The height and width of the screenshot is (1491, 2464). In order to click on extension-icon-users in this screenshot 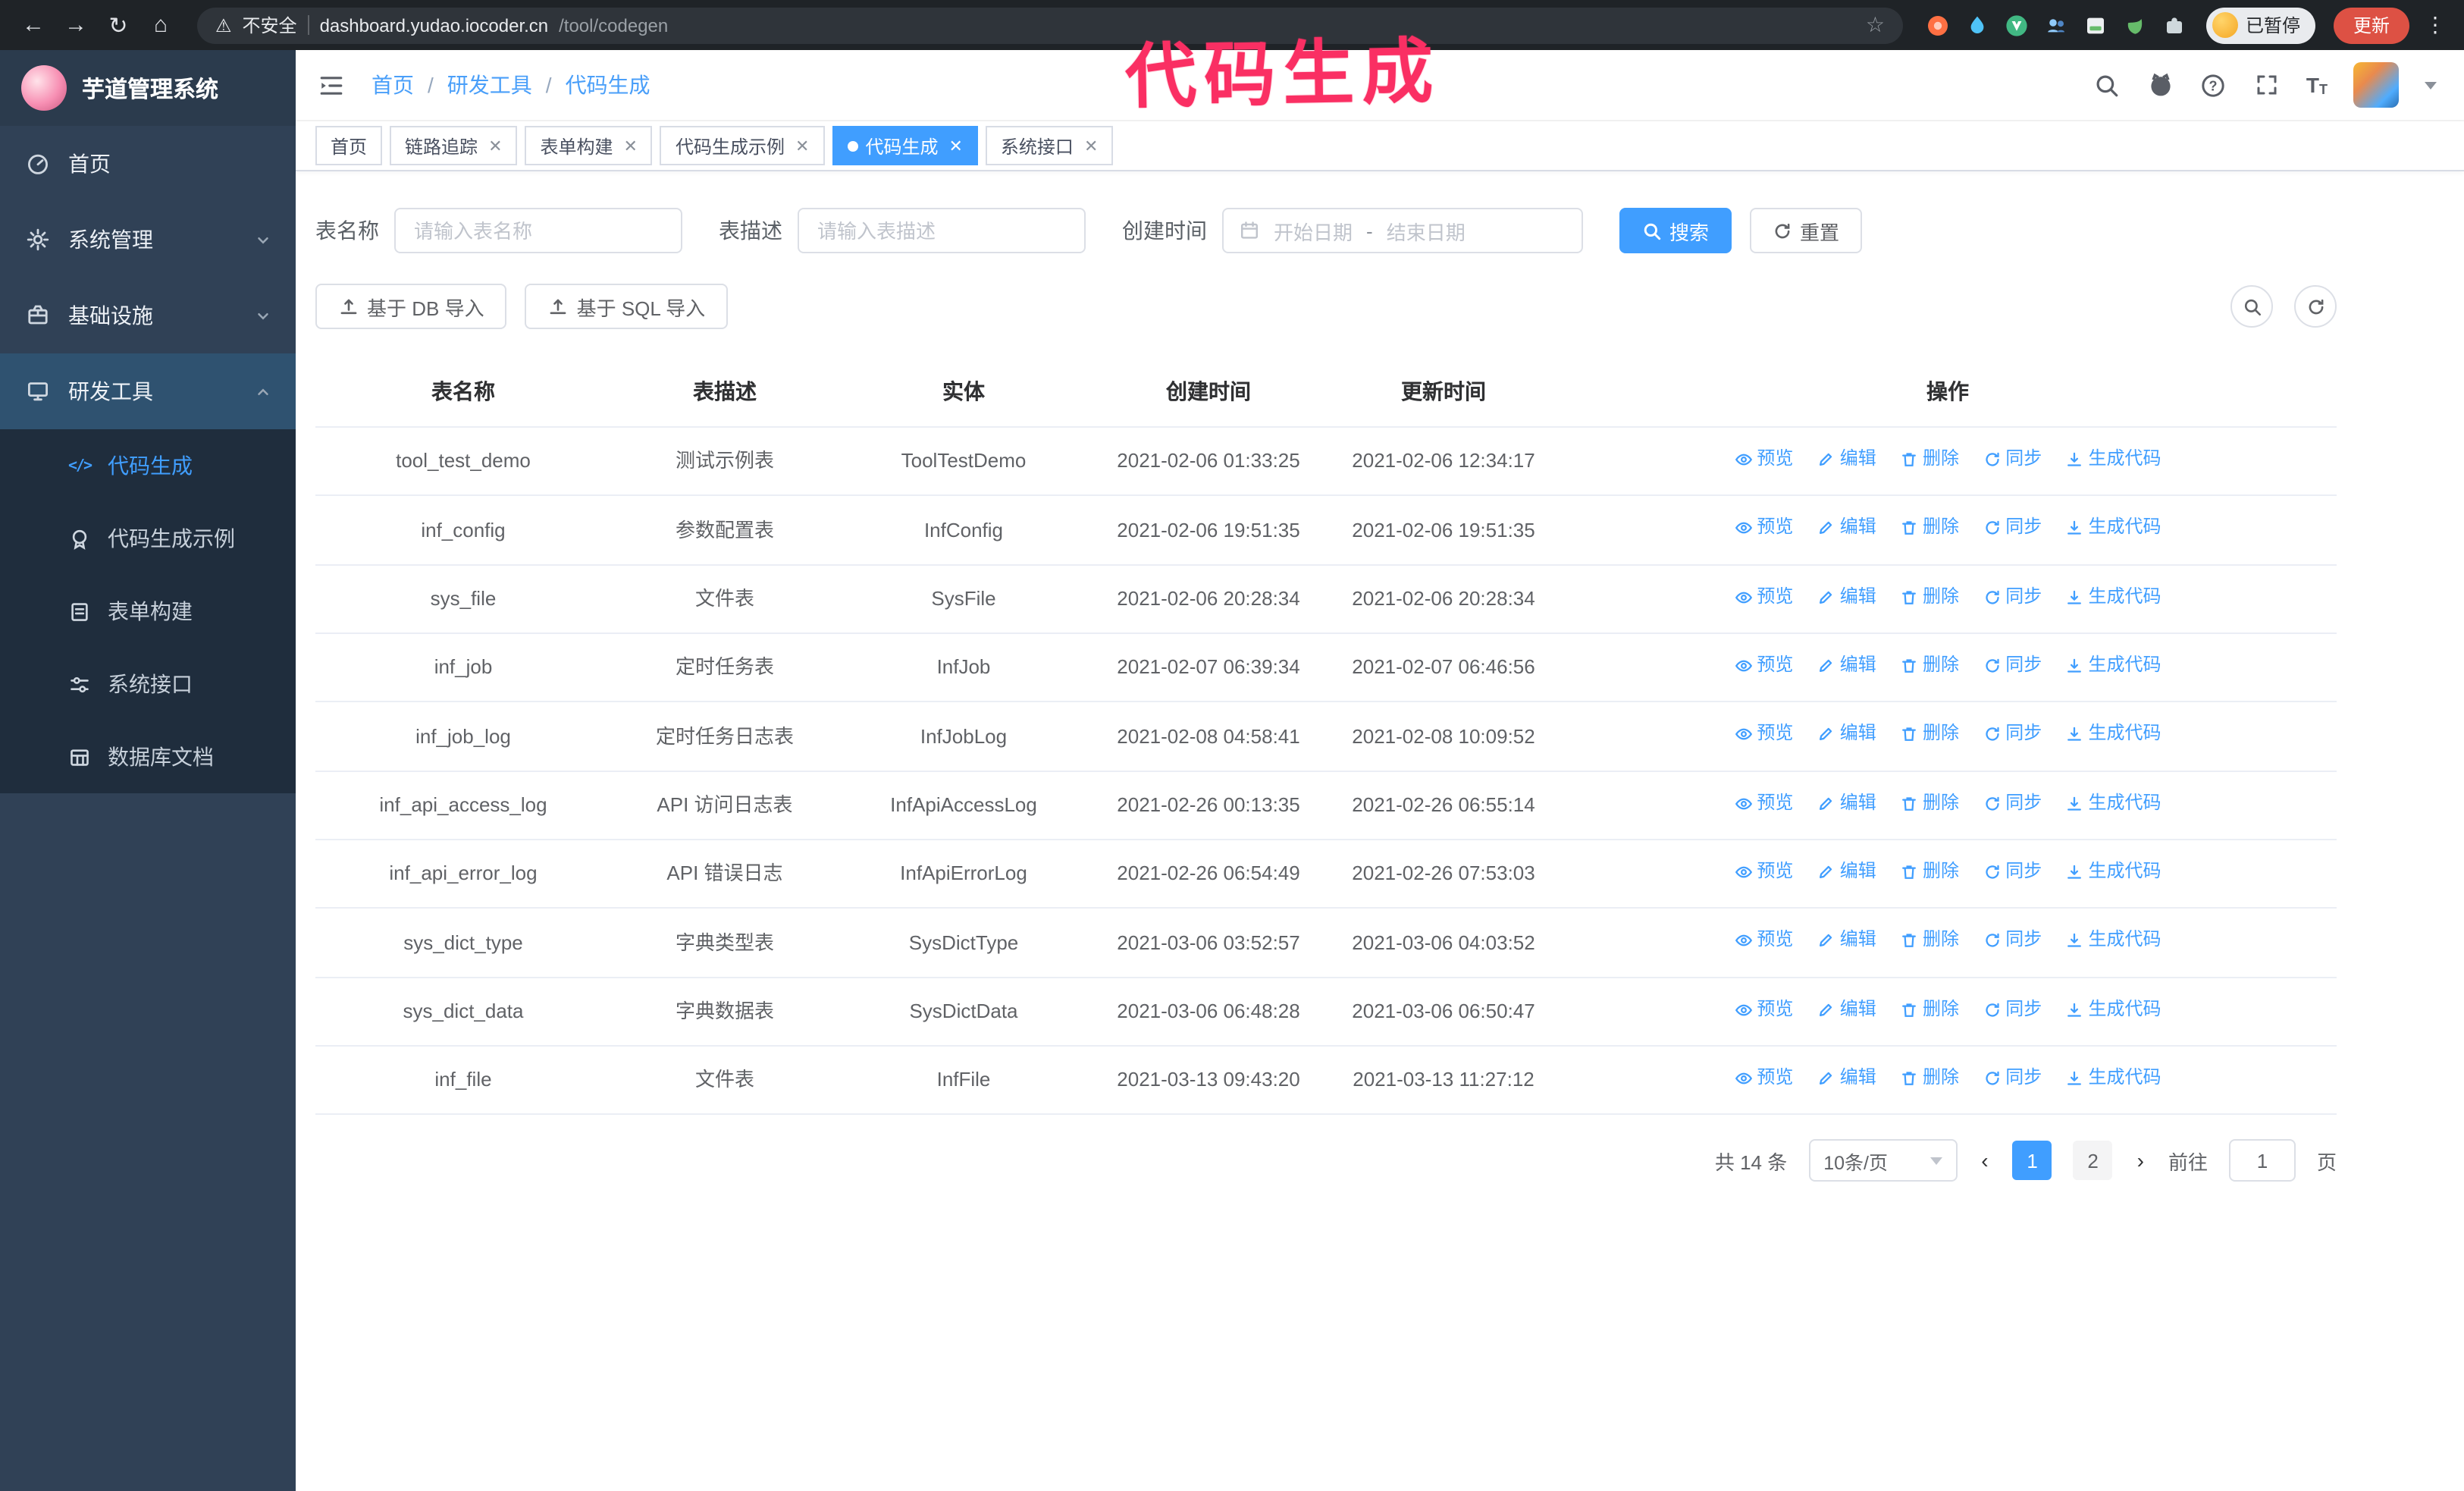, I will do `click(2056, 25)`.